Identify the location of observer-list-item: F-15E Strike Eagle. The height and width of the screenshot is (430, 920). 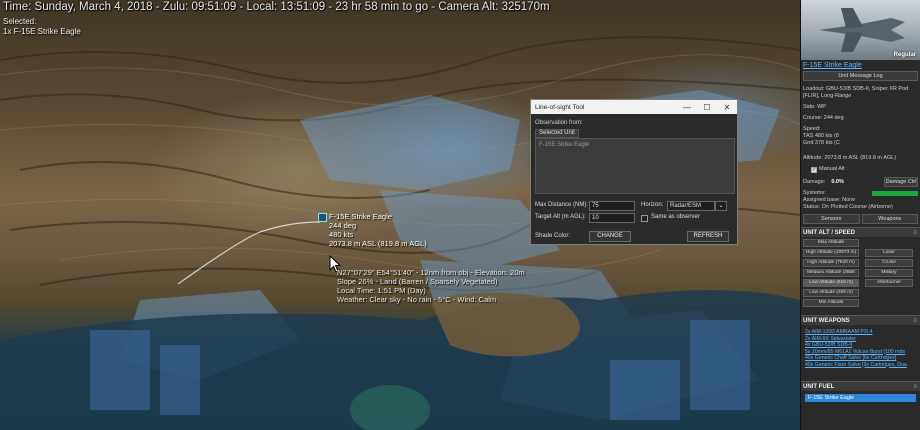
(636, 145).